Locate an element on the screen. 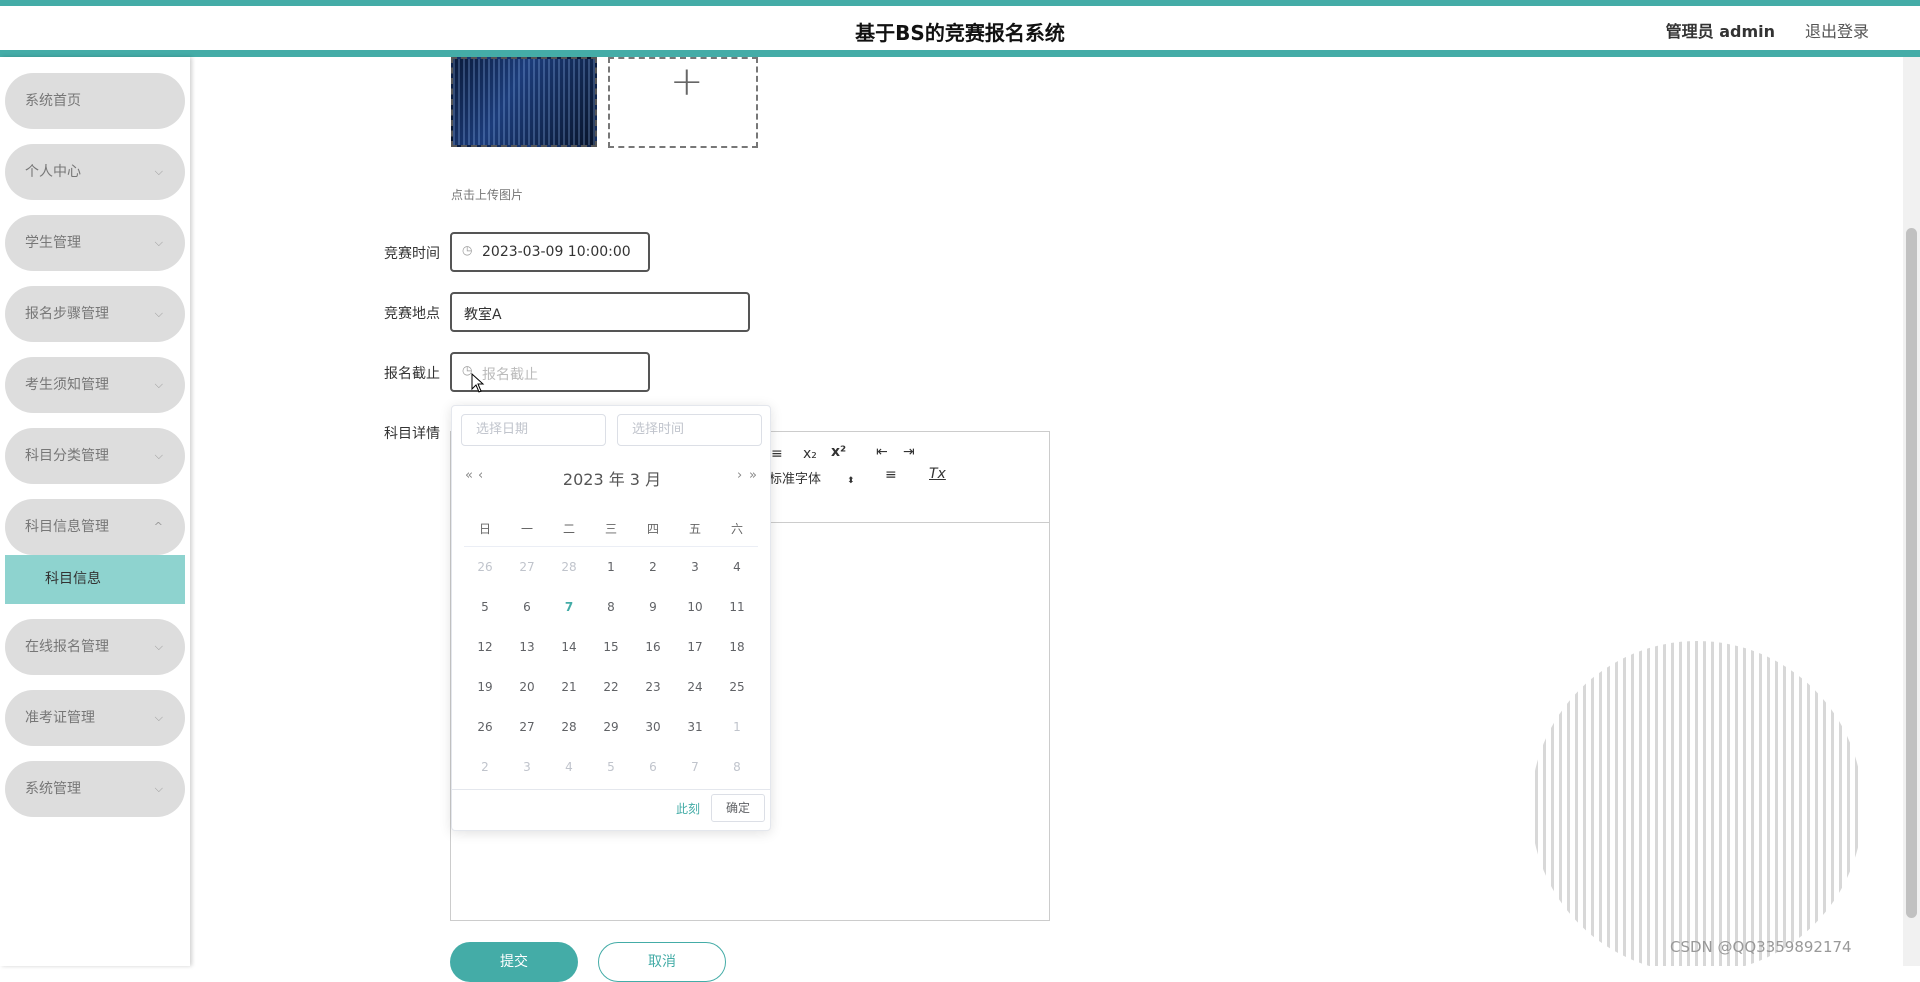 This screenshot has height=982, width=1920. scrollbar-thumb is located at coordinates (1911, 573).